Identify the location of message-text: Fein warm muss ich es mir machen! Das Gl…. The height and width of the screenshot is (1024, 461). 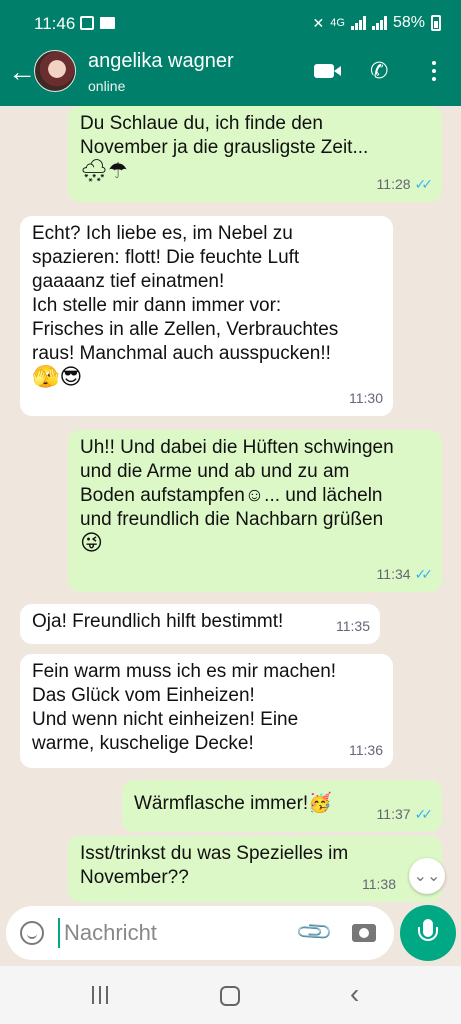
(184, 707).